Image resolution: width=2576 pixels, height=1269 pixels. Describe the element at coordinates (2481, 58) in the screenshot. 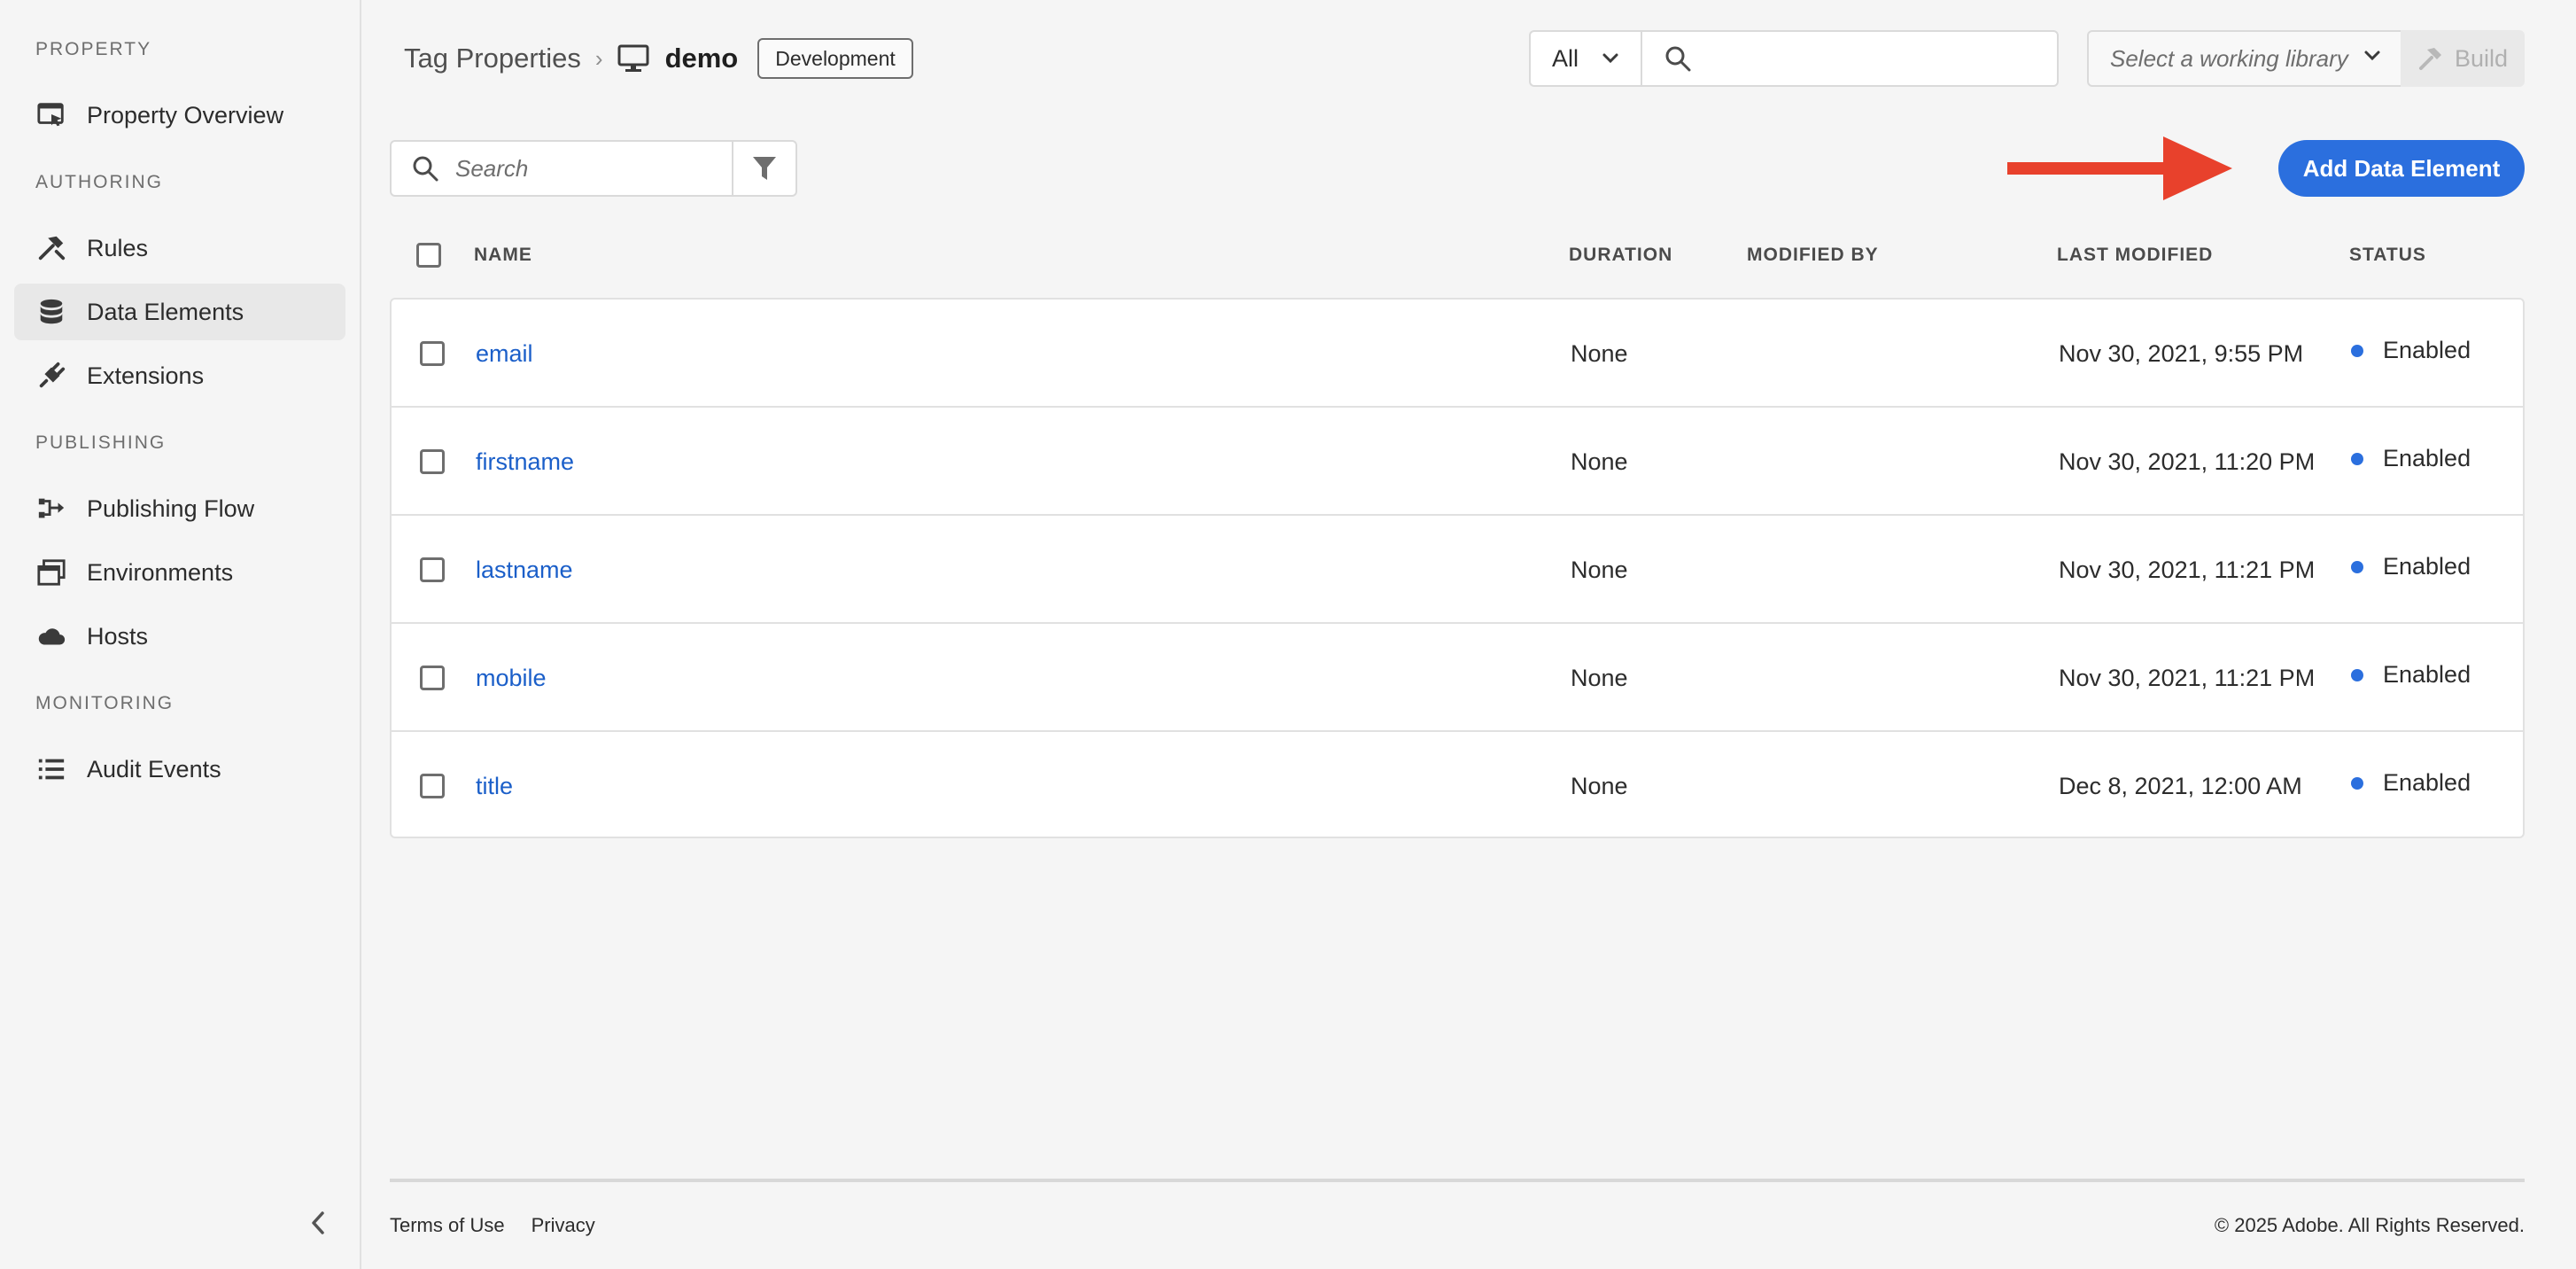

I see `build-label: Build` at that location.